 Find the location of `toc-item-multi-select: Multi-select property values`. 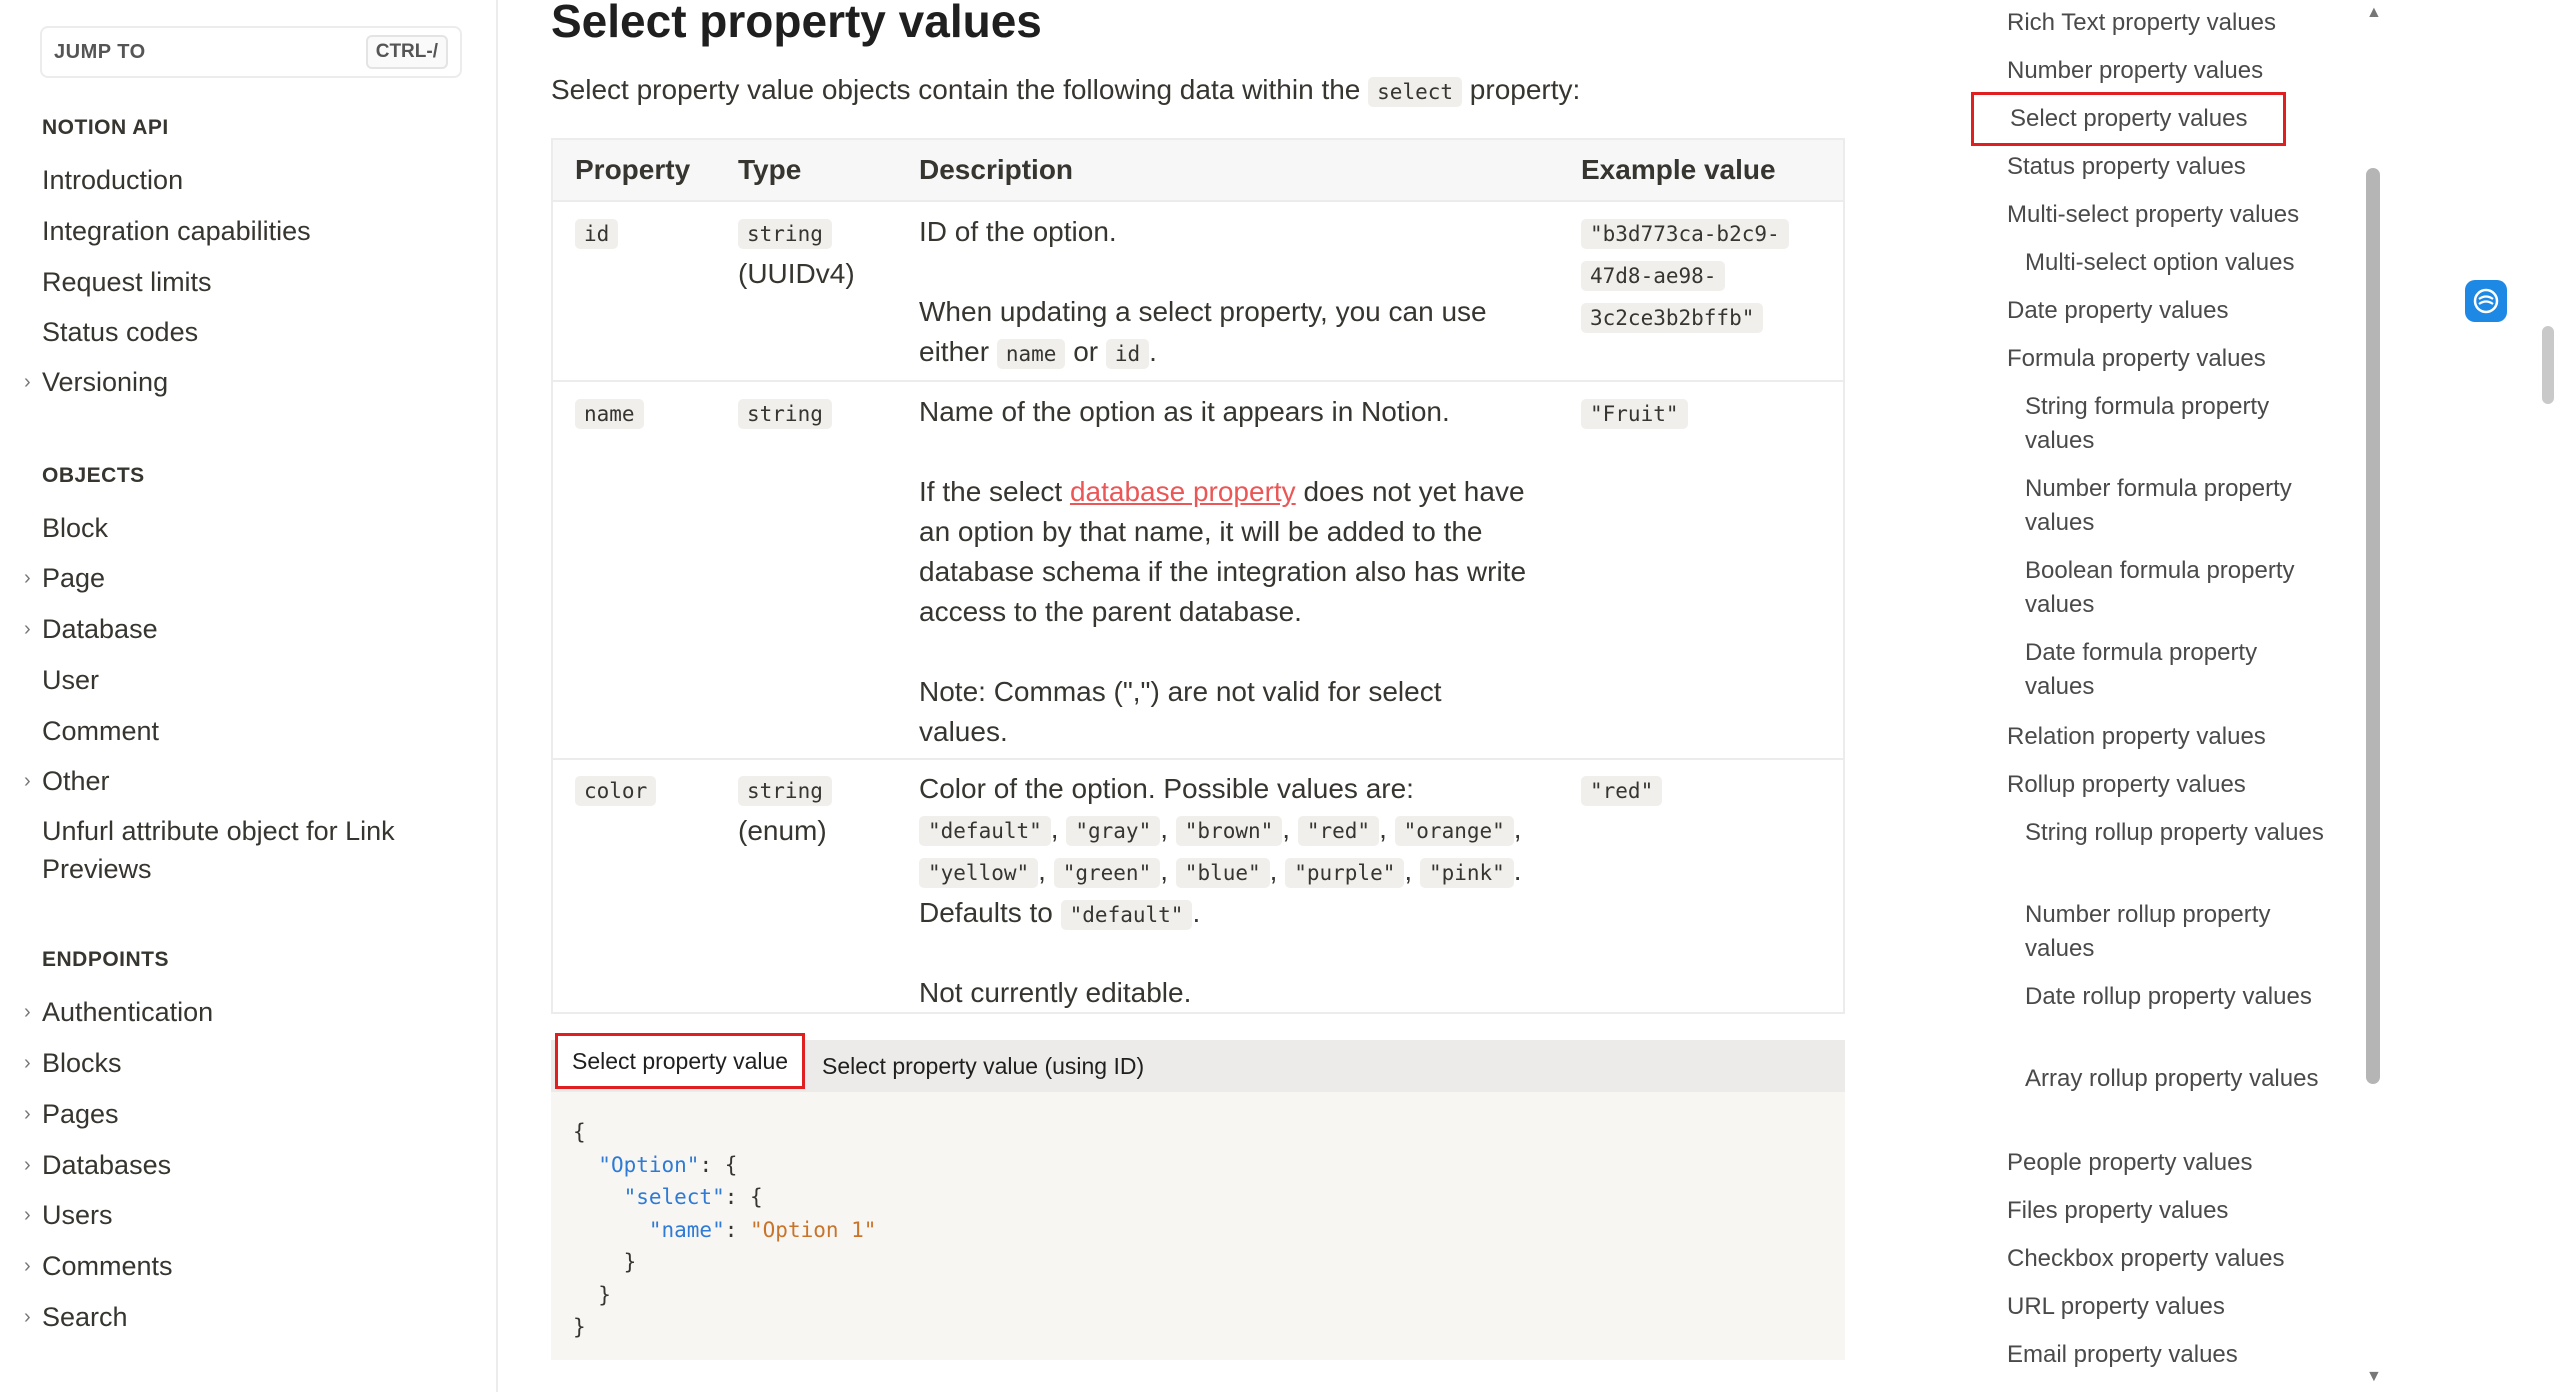

toc-item-multi-select: Multi-select property values is located at coordinates (2153, 215).